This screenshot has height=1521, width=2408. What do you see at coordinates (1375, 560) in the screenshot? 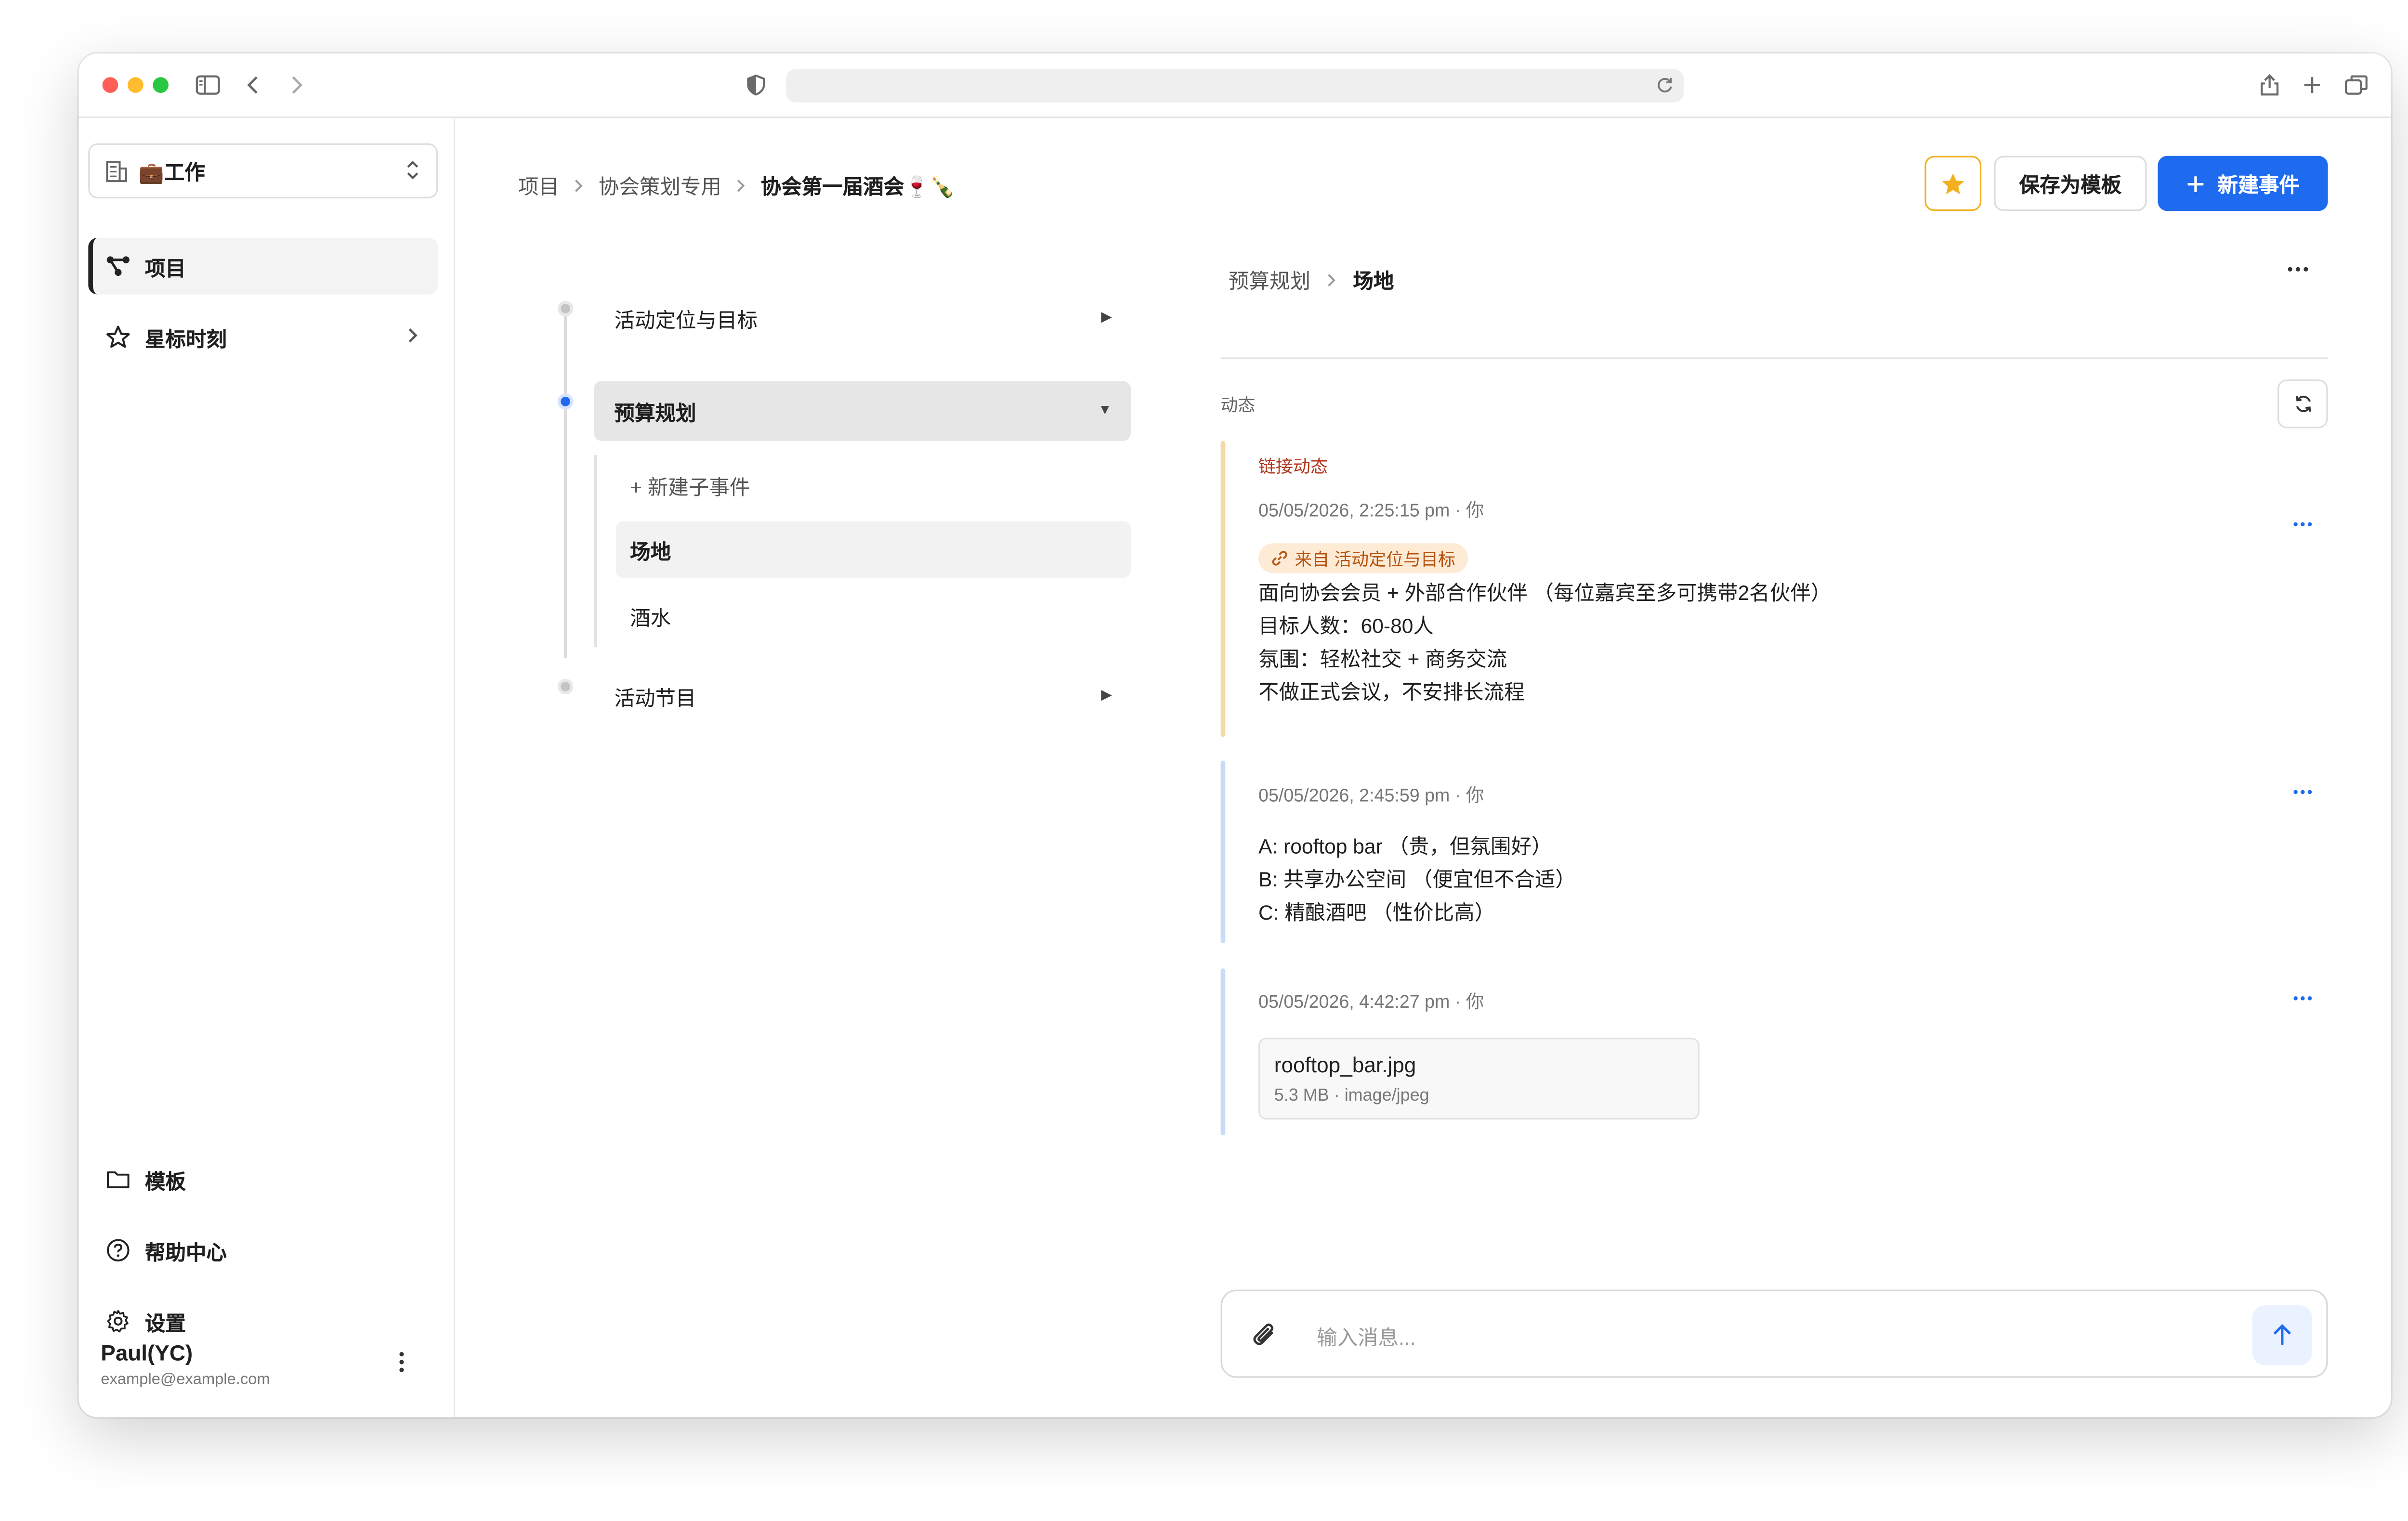
I see `source-link-label: 来自 活动定位与目标` at bounding box center [1375, 560].